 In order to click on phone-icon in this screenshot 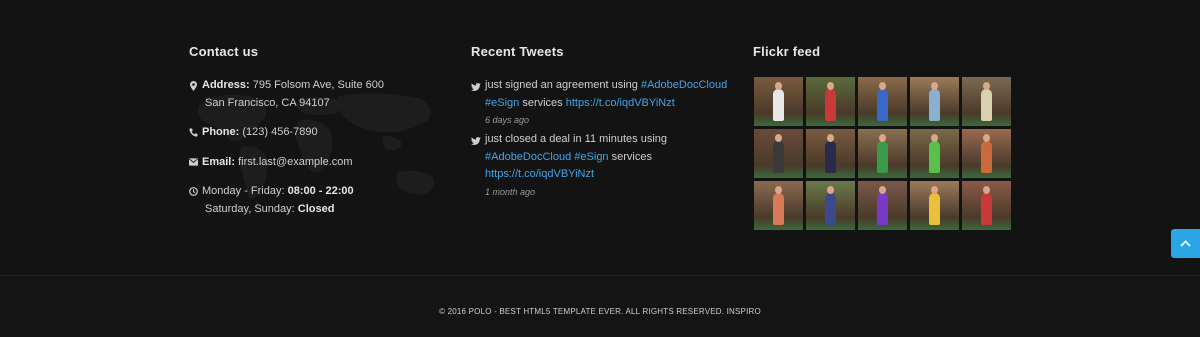, I will do `click(193, 132)`.